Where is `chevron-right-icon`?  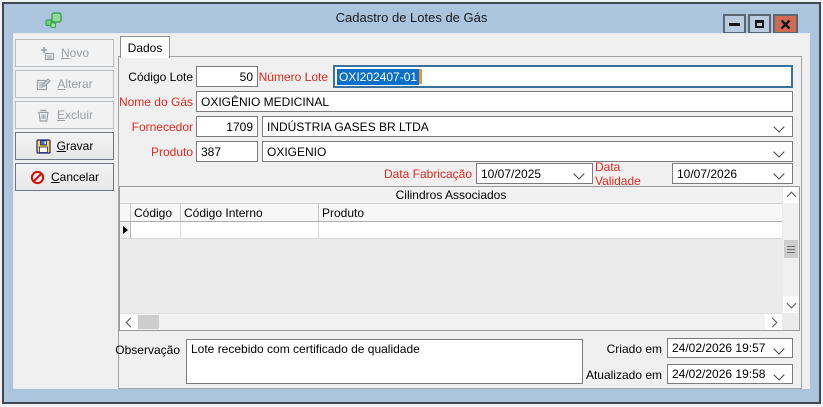 chevron-right-icon is located at coordinates (772, 322).